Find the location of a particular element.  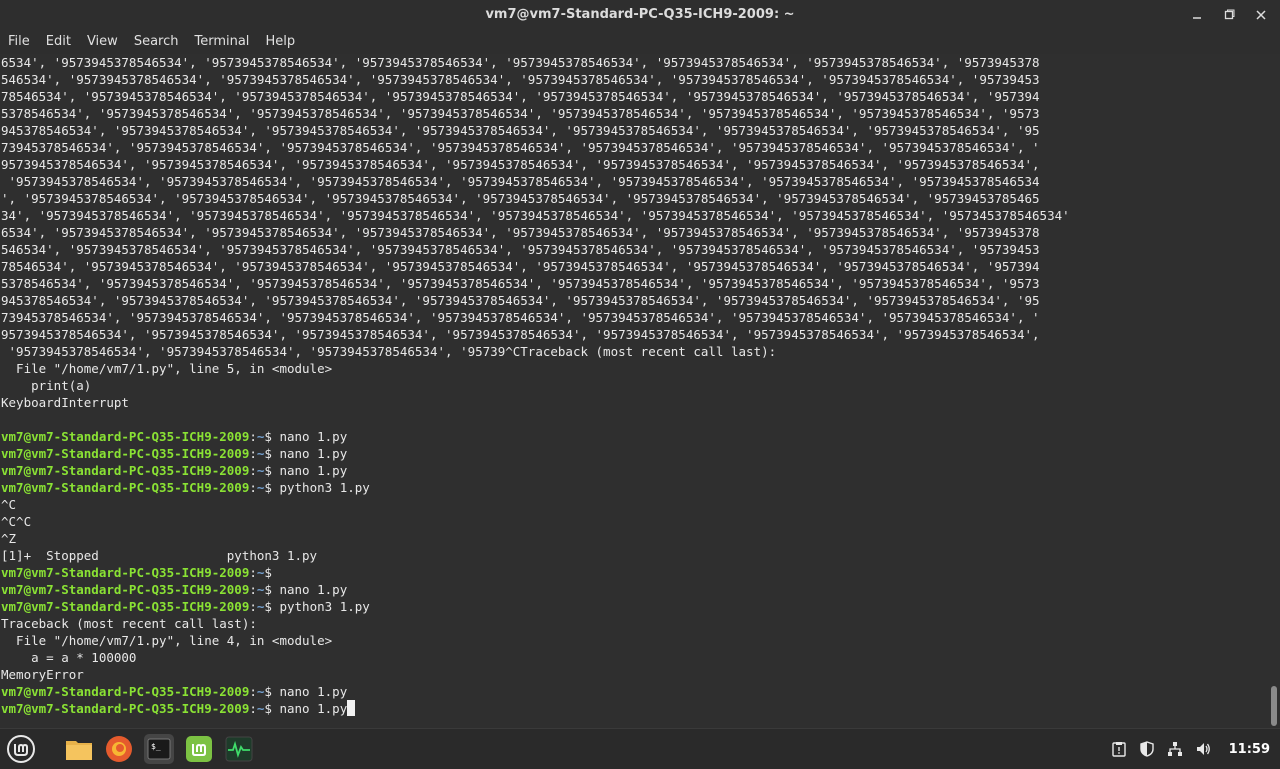

window-titlebar: vm7@vm7-Standard-PC-Q35-ICH9-2009: ~ is located at coordinates (640, 15).